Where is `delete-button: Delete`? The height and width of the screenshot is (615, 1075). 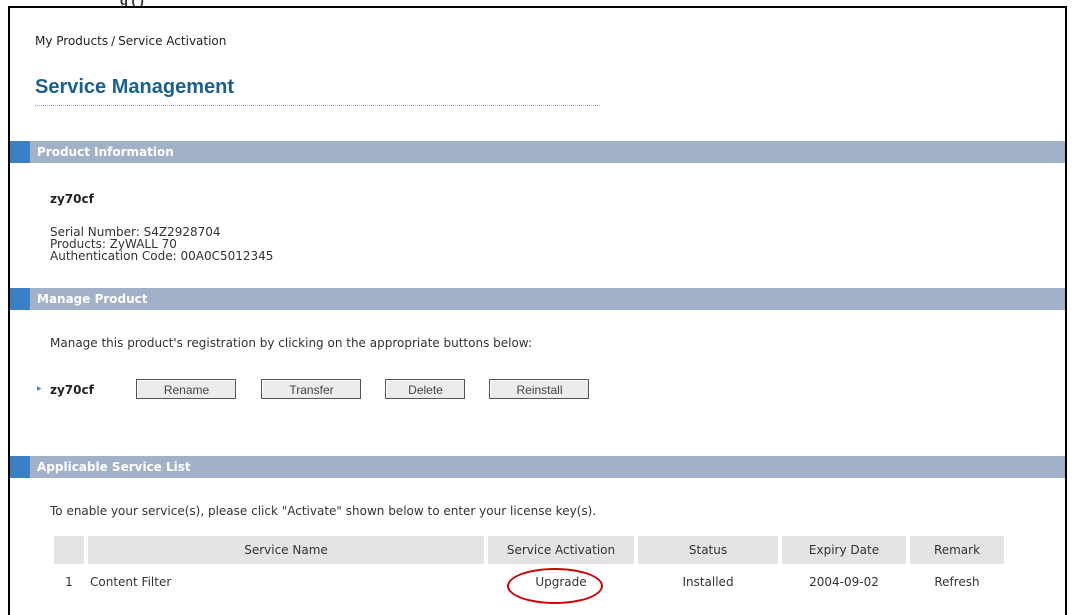
delete-button: Delete is located at coordinates (425, 389).